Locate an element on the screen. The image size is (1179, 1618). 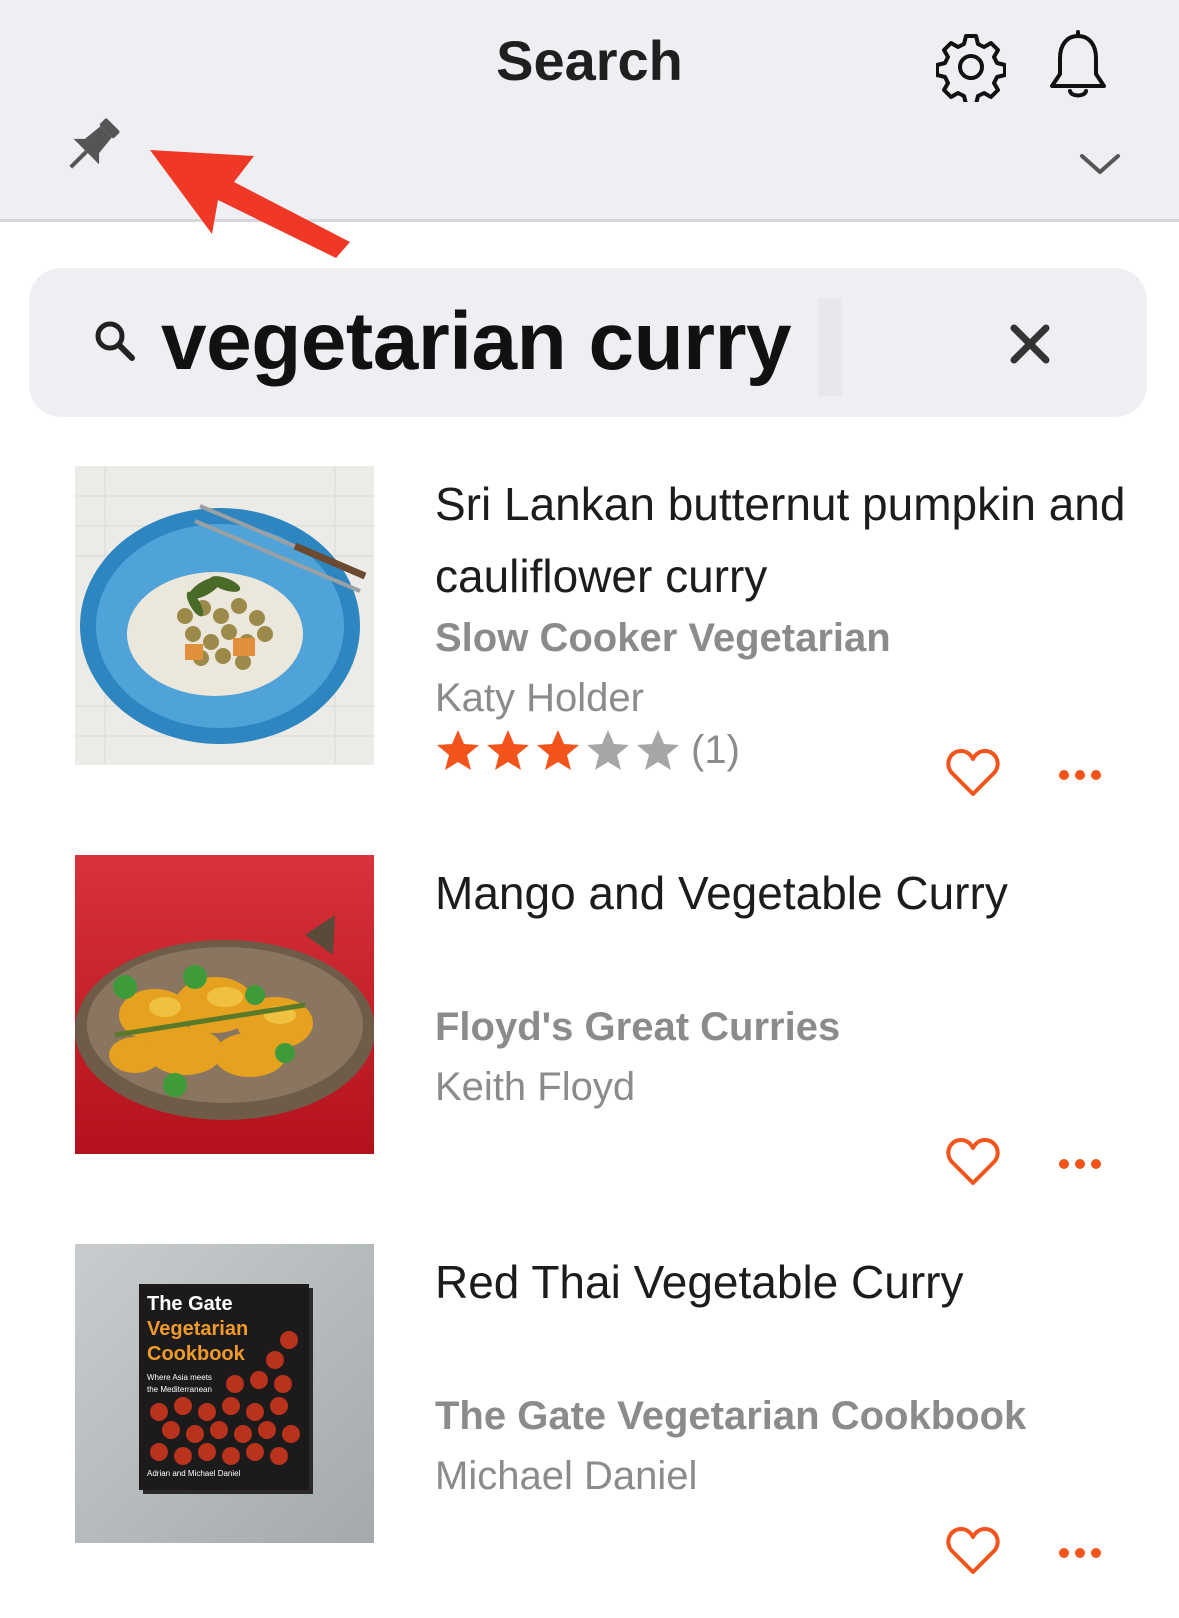
gear-icon is located at coordinates (971, 67).